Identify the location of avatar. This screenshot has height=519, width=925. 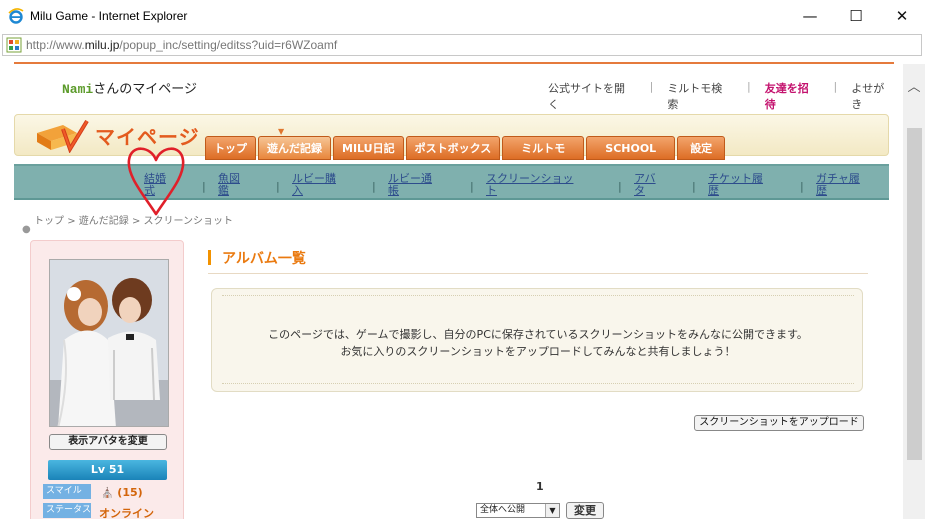
(109, 343).